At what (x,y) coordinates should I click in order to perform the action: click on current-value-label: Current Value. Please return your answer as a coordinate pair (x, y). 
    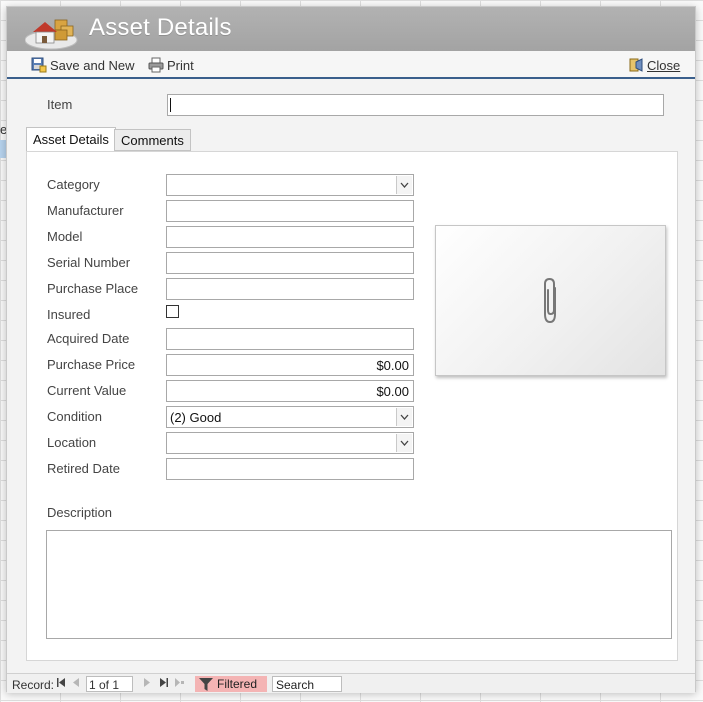
    Looking at the image, I should click on (87, 390).